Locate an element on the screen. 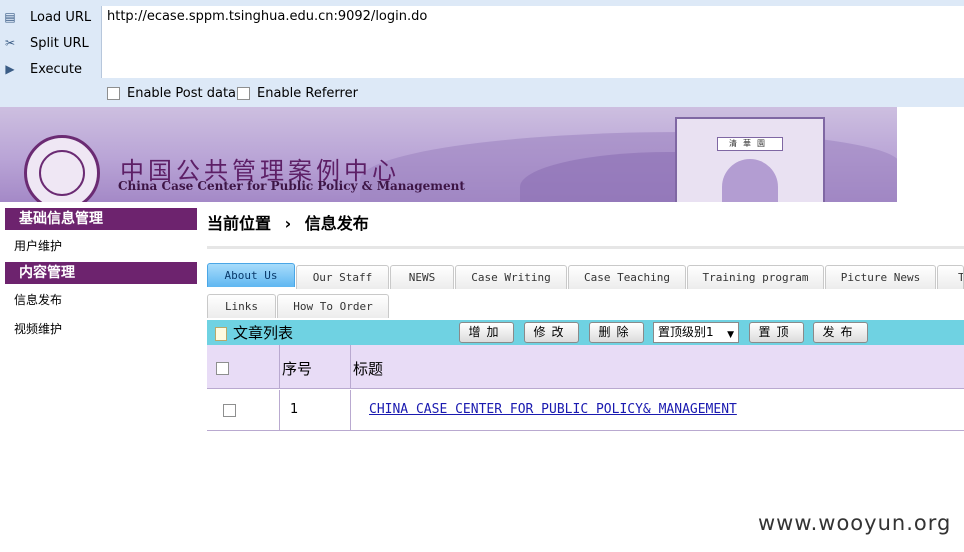  tsinghua-gate-image: 清華園 is located at coordinates (750, 159).